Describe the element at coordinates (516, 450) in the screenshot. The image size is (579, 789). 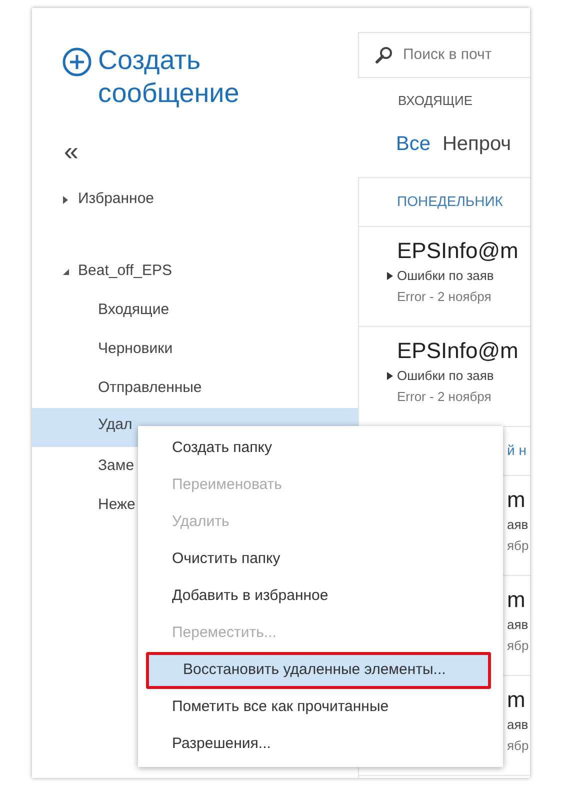
I see `date-group-header: й н` at that location.